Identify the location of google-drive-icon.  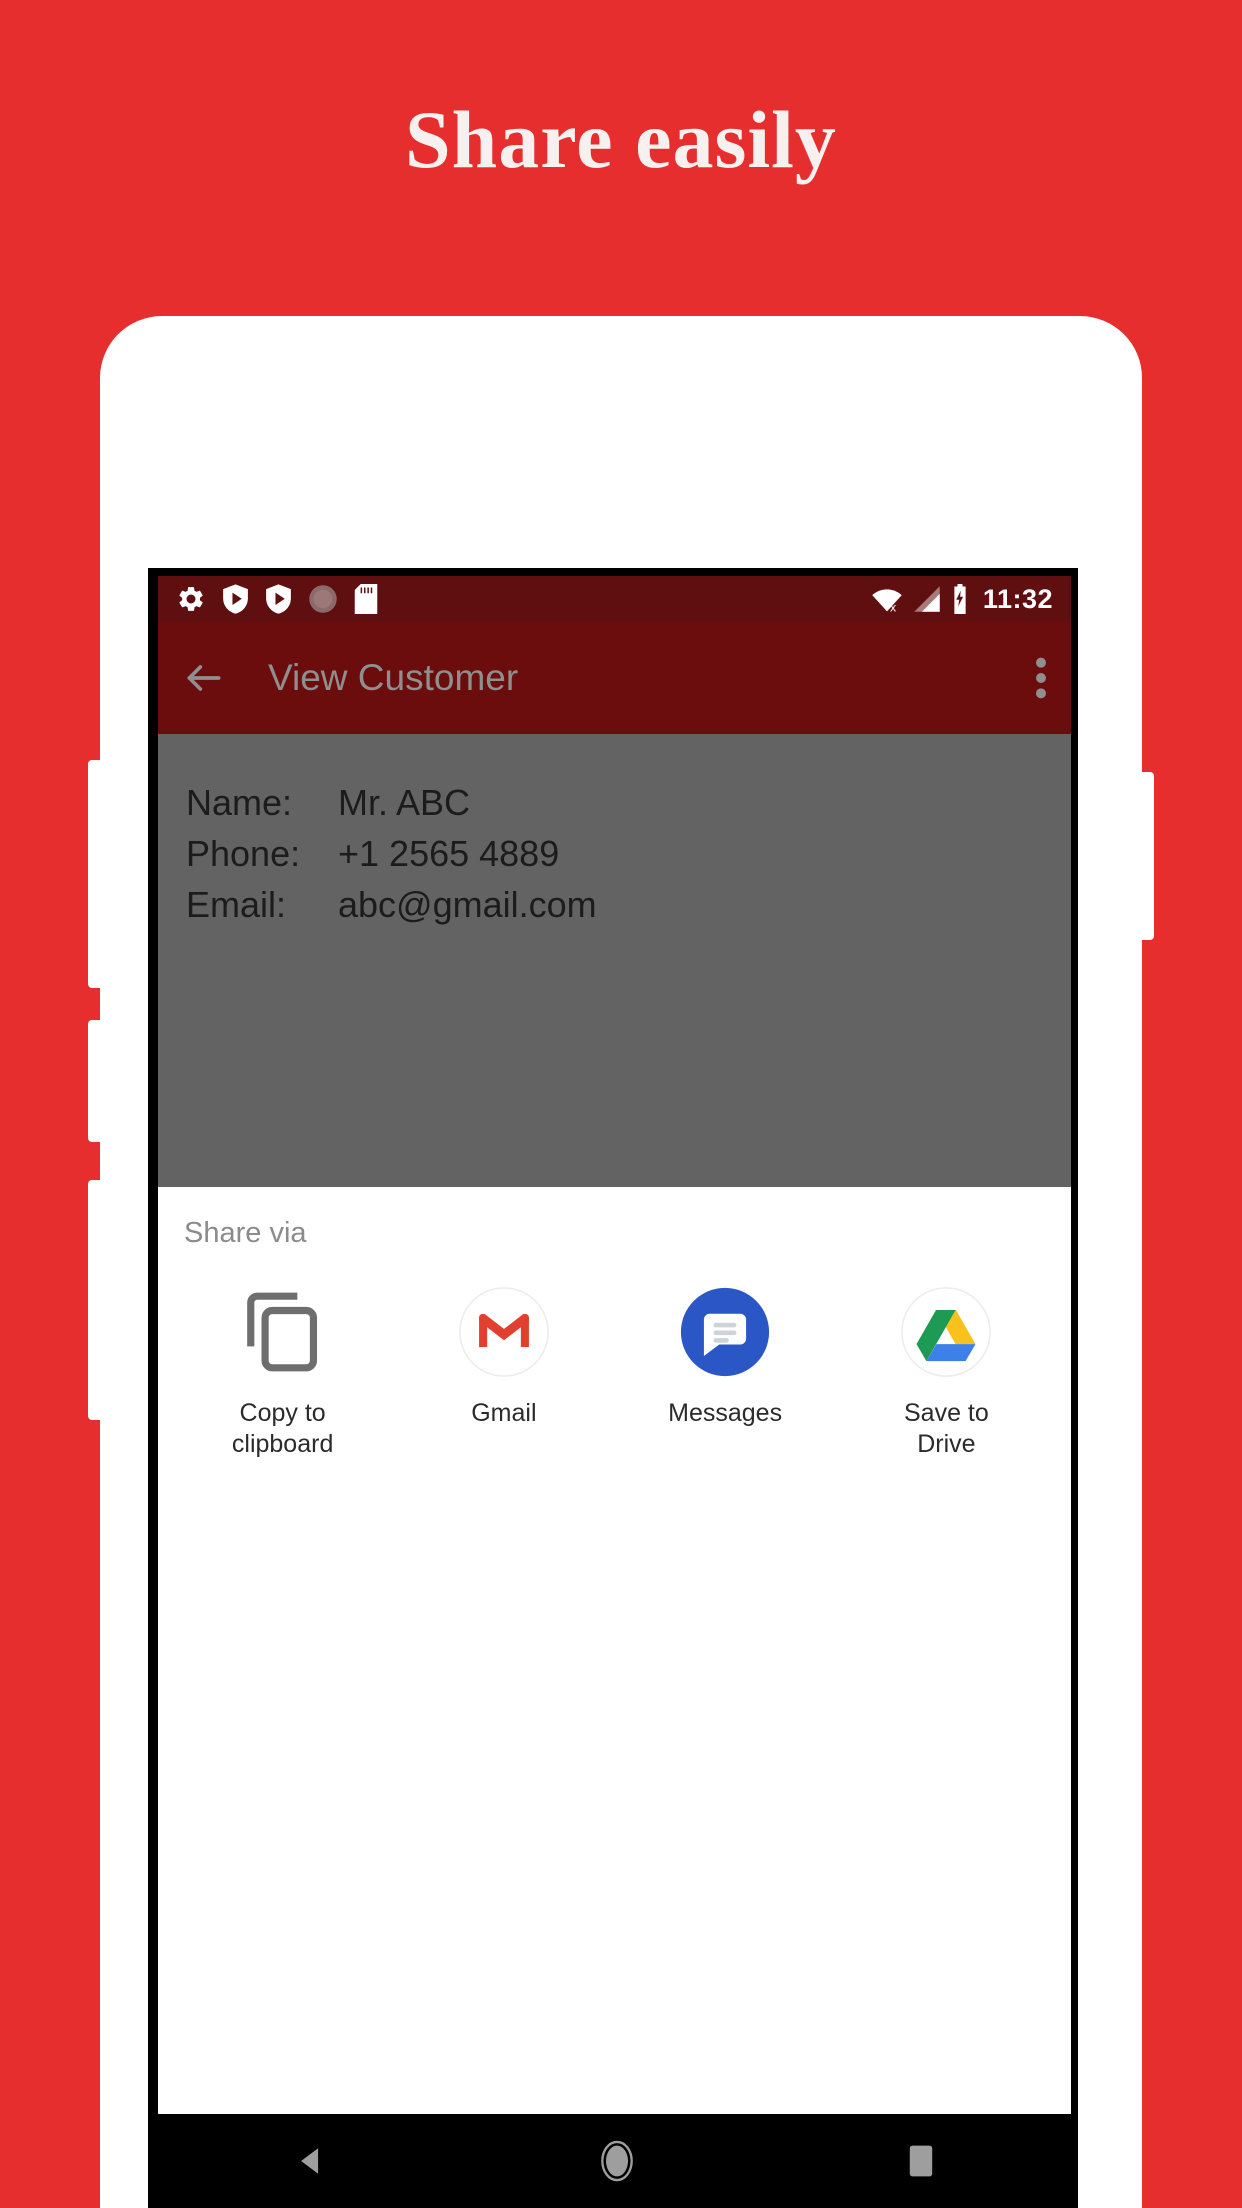
(946, 1332).